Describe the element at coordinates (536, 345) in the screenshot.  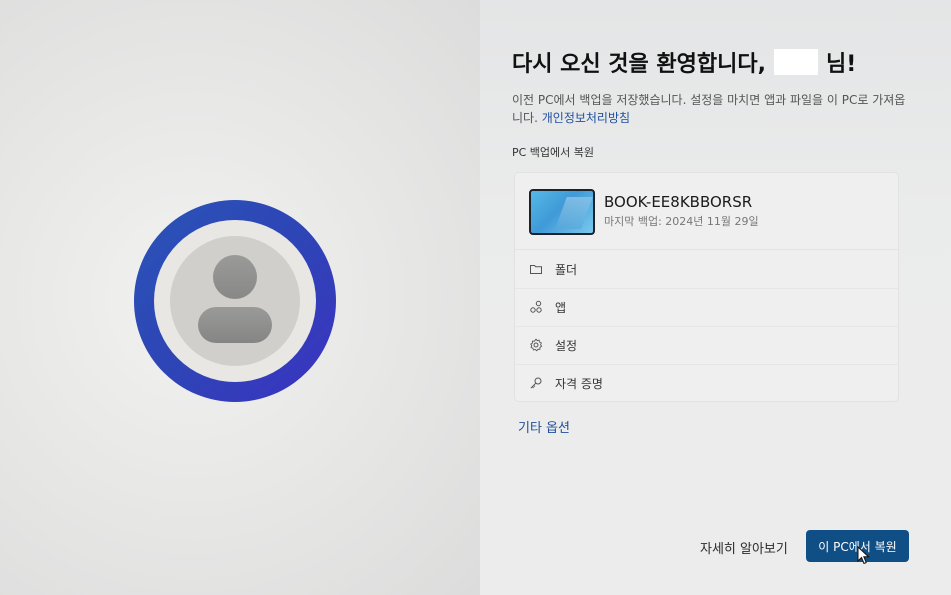
I see `gear-icon` at that location.